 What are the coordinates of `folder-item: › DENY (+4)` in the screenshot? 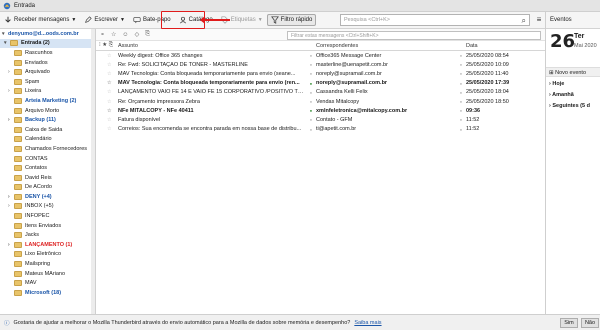 It's located at (47, 197).